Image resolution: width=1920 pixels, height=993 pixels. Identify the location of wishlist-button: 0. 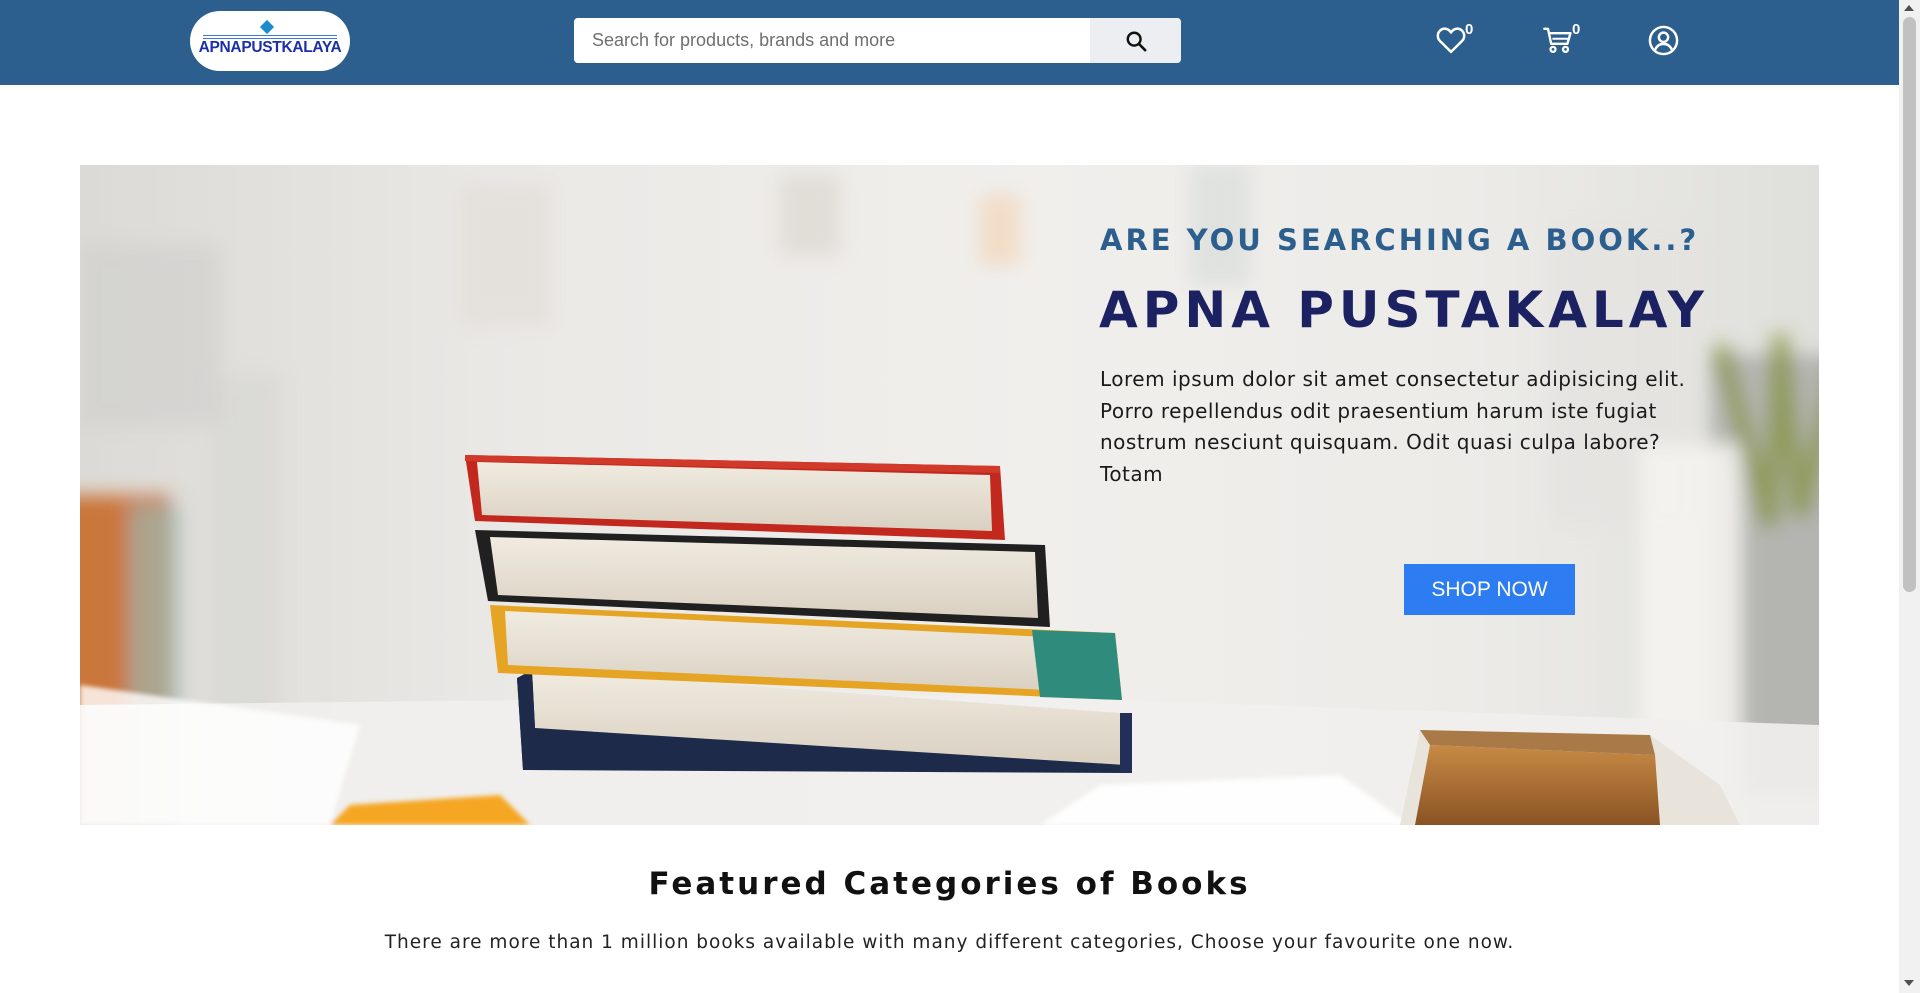
(1454, 38).